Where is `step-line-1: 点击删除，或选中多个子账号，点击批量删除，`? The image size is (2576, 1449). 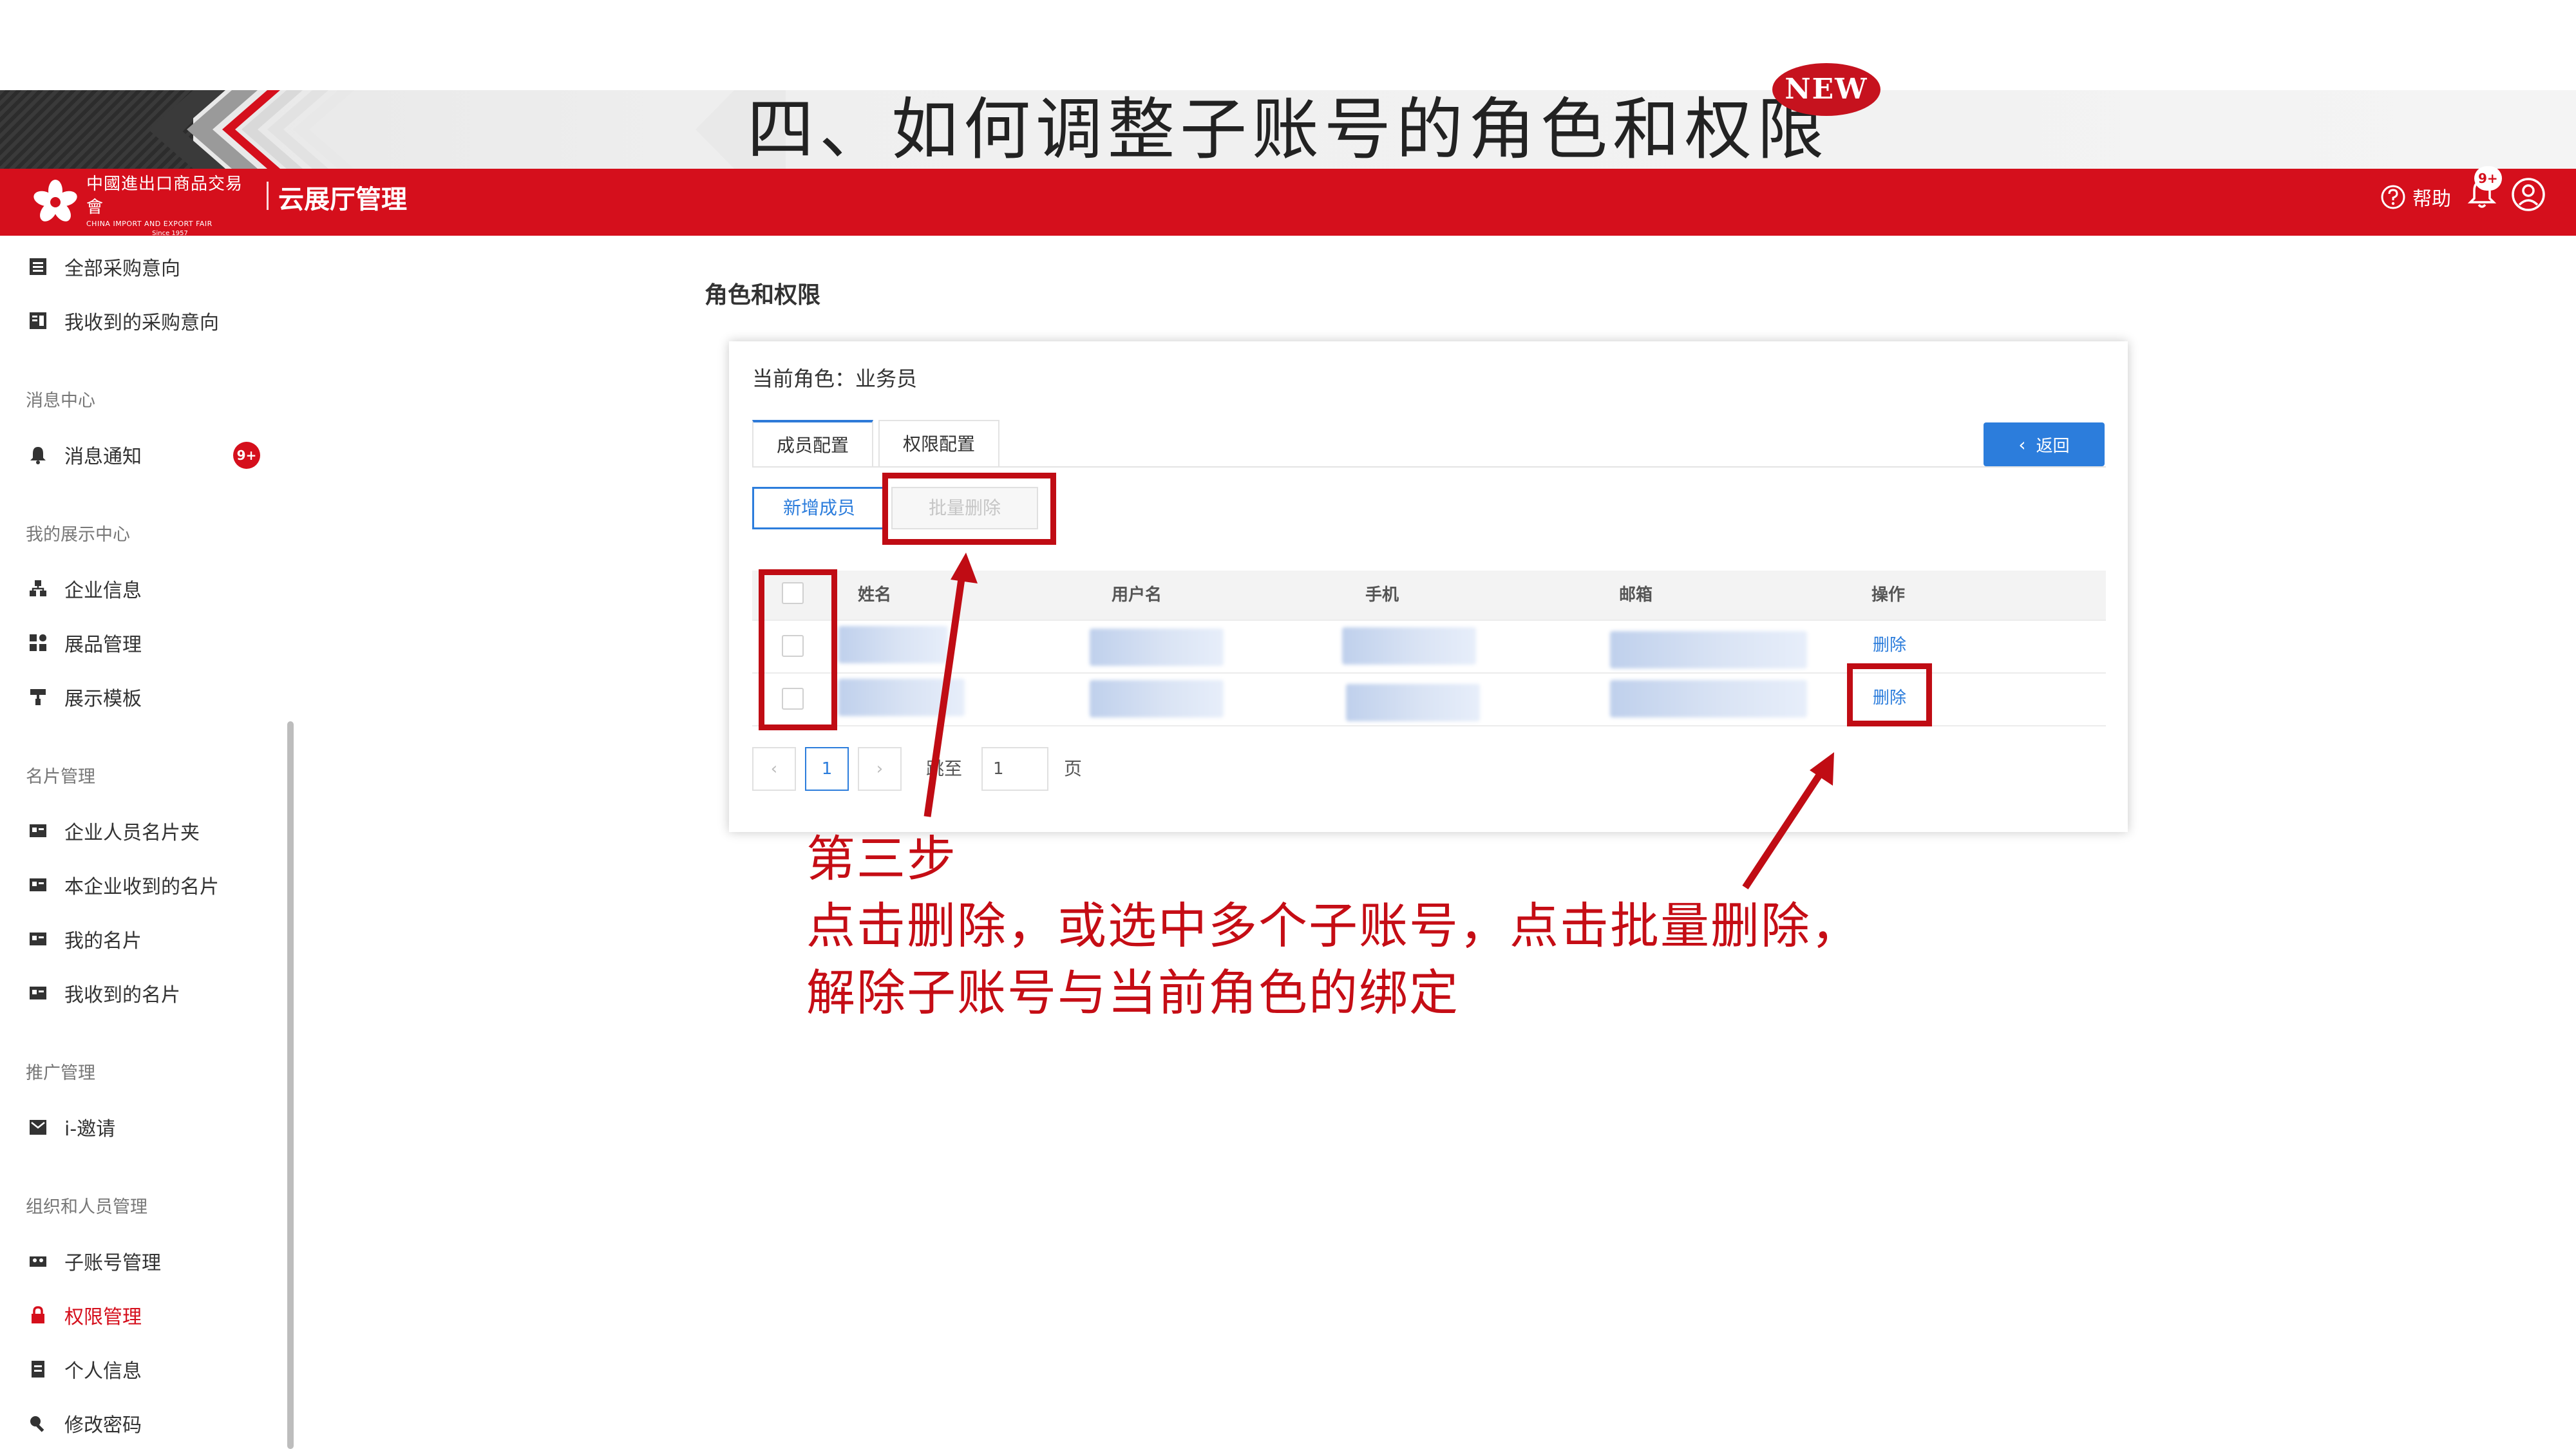
step-line-1: 点击删除，或选中多个子账号，点击批量删除， is located at coordinates (1333, 925).